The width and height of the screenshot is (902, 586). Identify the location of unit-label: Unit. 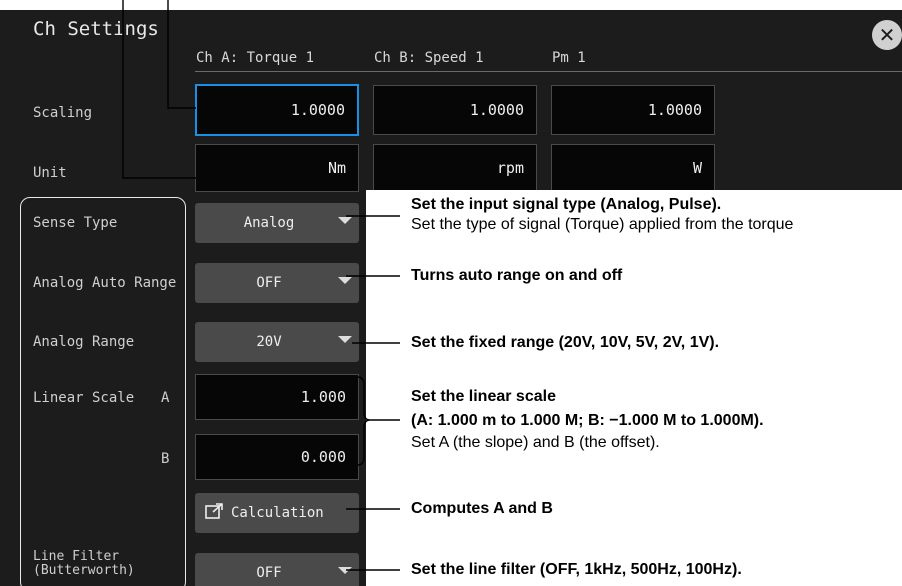
(50, 173).